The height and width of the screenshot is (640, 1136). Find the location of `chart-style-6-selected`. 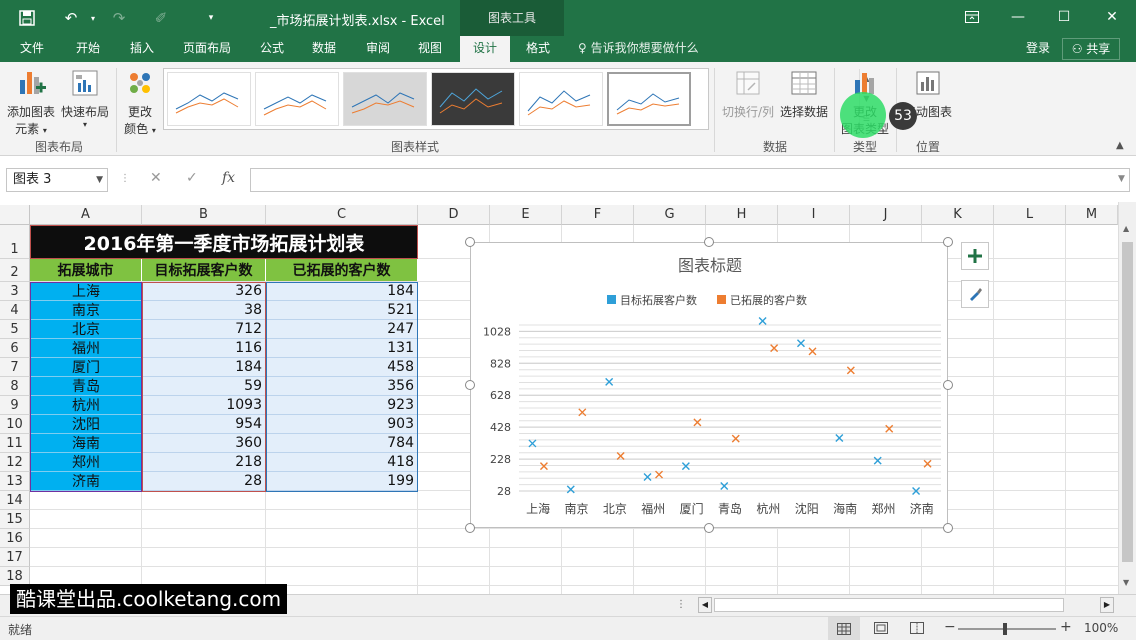

chart-style-6-selected is located at coordinates (649, 99).